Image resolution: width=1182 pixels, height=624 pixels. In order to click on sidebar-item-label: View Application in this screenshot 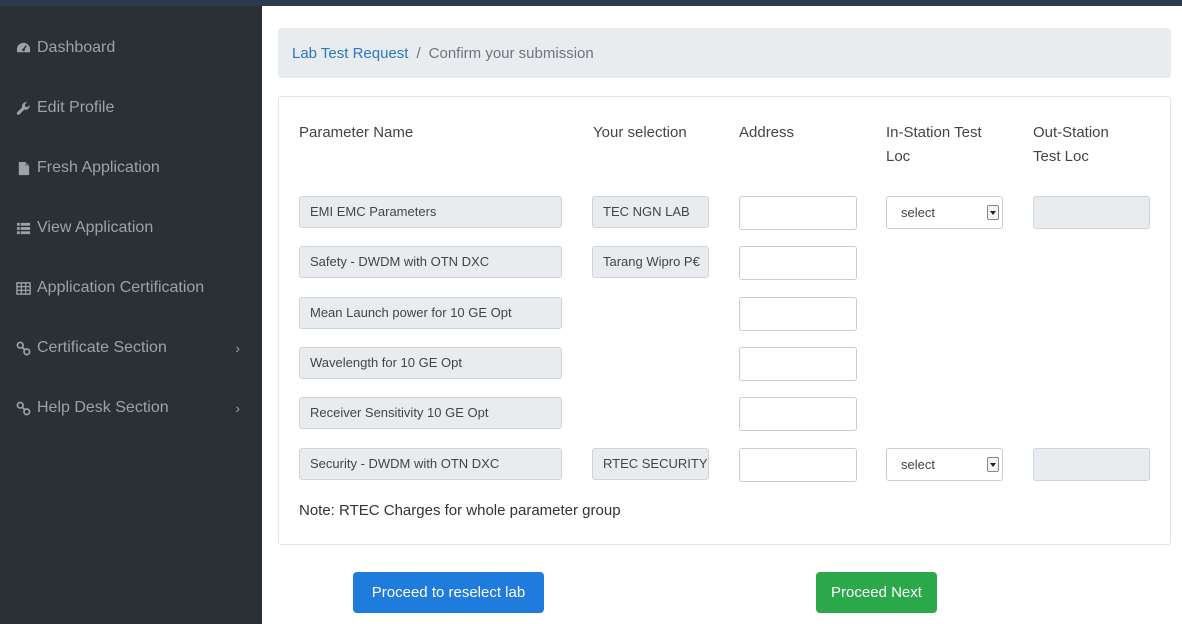, I will do `click(95, 227)`.